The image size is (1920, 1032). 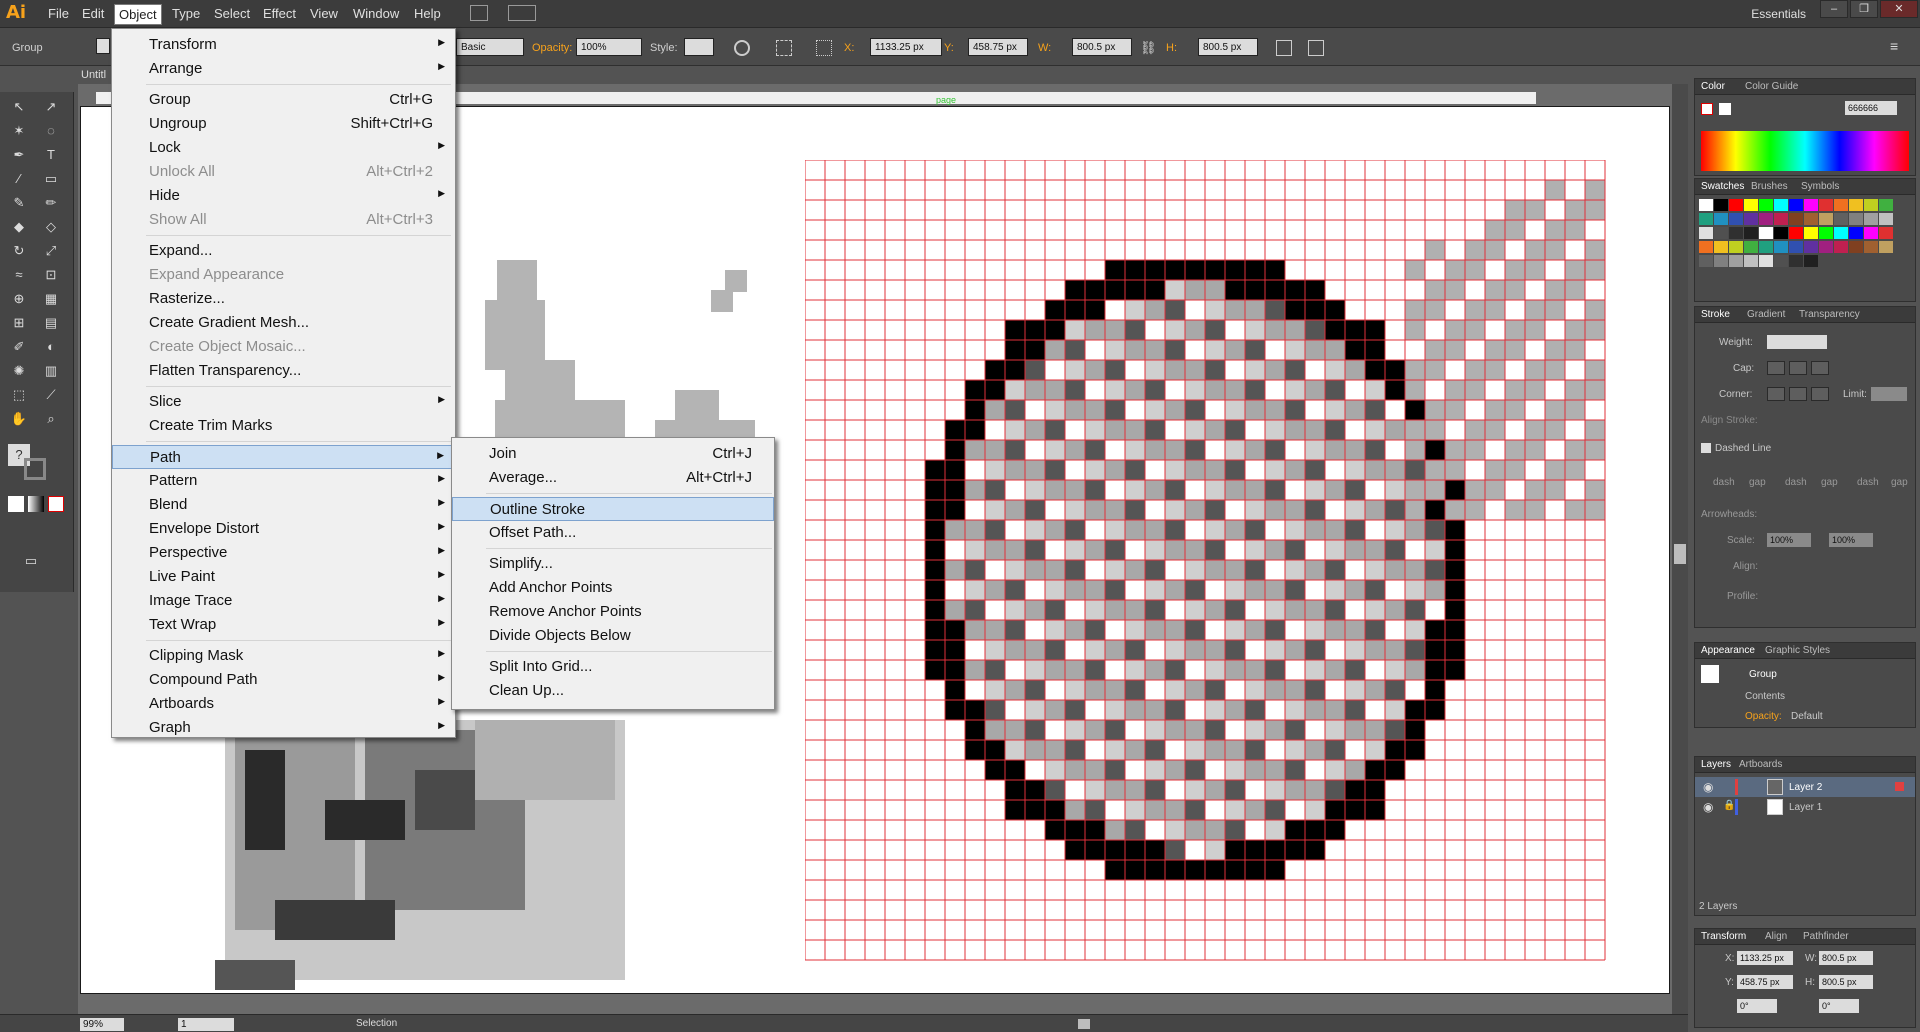 What do you see at coordinates (1723, 936) in the screenshot?
I see `tab-transform: Transform` at bounding box center [1723, 936].